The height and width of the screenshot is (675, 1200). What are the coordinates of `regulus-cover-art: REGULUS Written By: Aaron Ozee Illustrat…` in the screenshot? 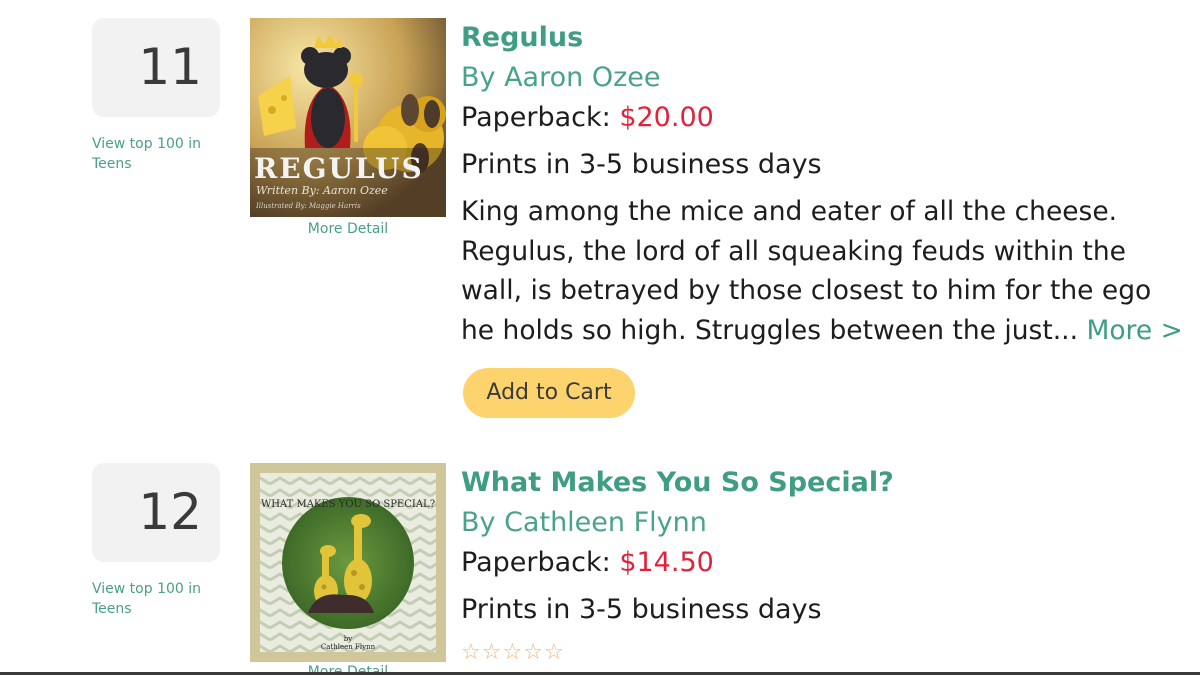 It's located at (348, 117).